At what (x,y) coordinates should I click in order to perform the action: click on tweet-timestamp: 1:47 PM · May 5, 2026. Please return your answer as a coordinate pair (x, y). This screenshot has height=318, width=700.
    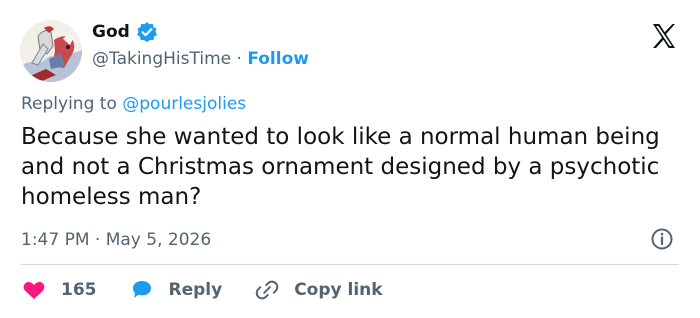
    Looking at the image, I should click on (116, 240).